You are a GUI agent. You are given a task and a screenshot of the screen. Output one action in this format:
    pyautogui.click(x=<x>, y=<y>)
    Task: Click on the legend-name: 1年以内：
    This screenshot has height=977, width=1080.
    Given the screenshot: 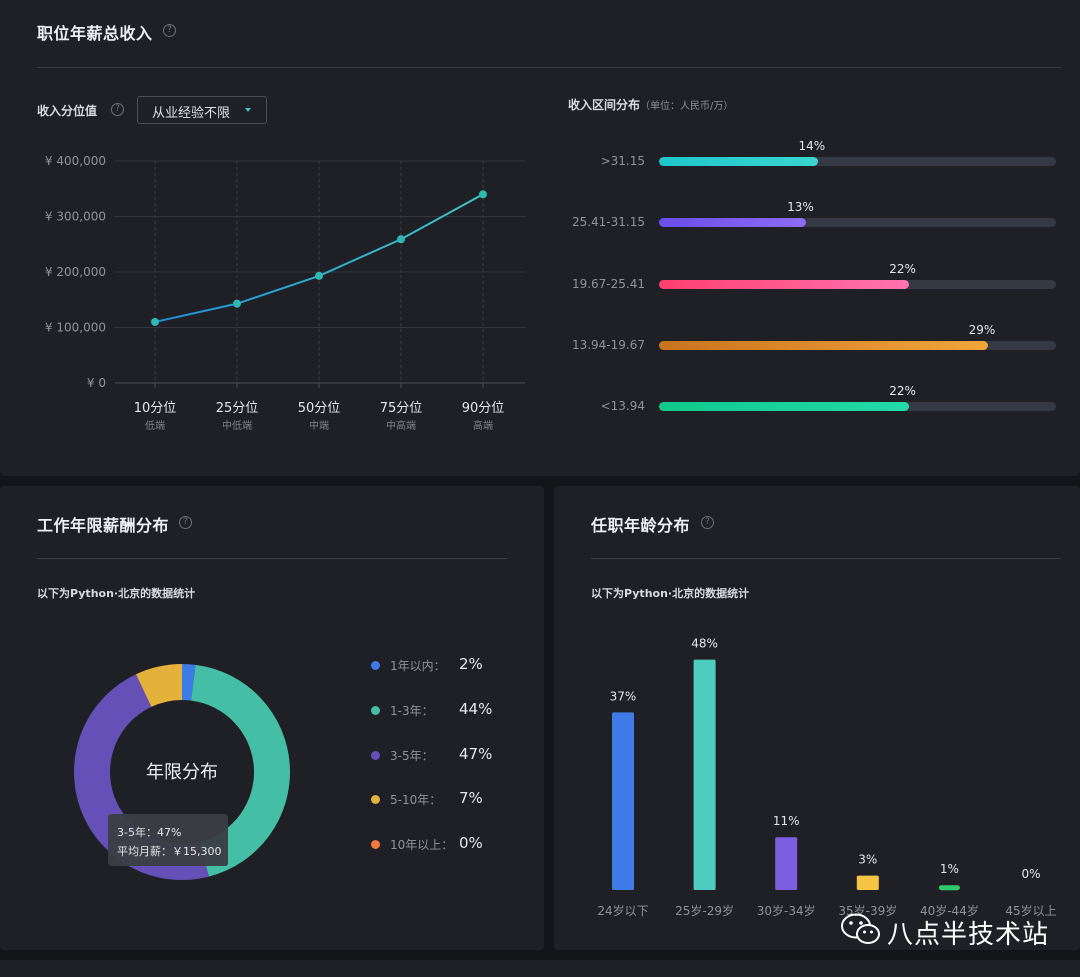 What is the action you would take?
    pyautogui.click(x=418, y=666)
    